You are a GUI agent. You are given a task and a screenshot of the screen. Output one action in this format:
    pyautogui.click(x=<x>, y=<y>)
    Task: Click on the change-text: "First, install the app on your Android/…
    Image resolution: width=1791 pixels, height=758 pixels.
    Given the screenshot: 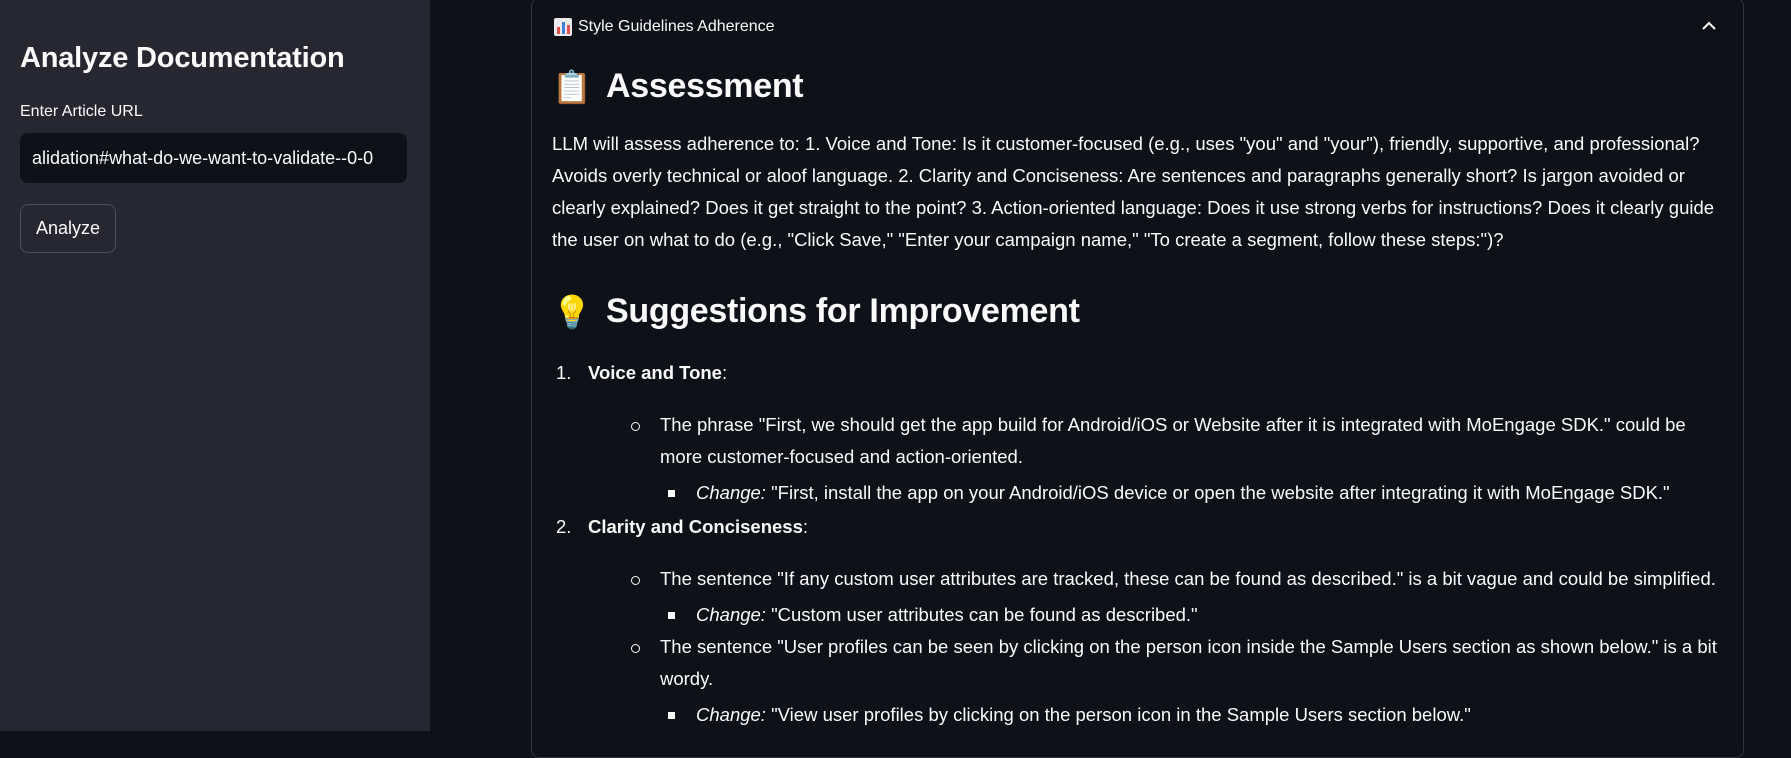 What is the action you would take?
    pyautogui.click(x=1217, y=492)
    